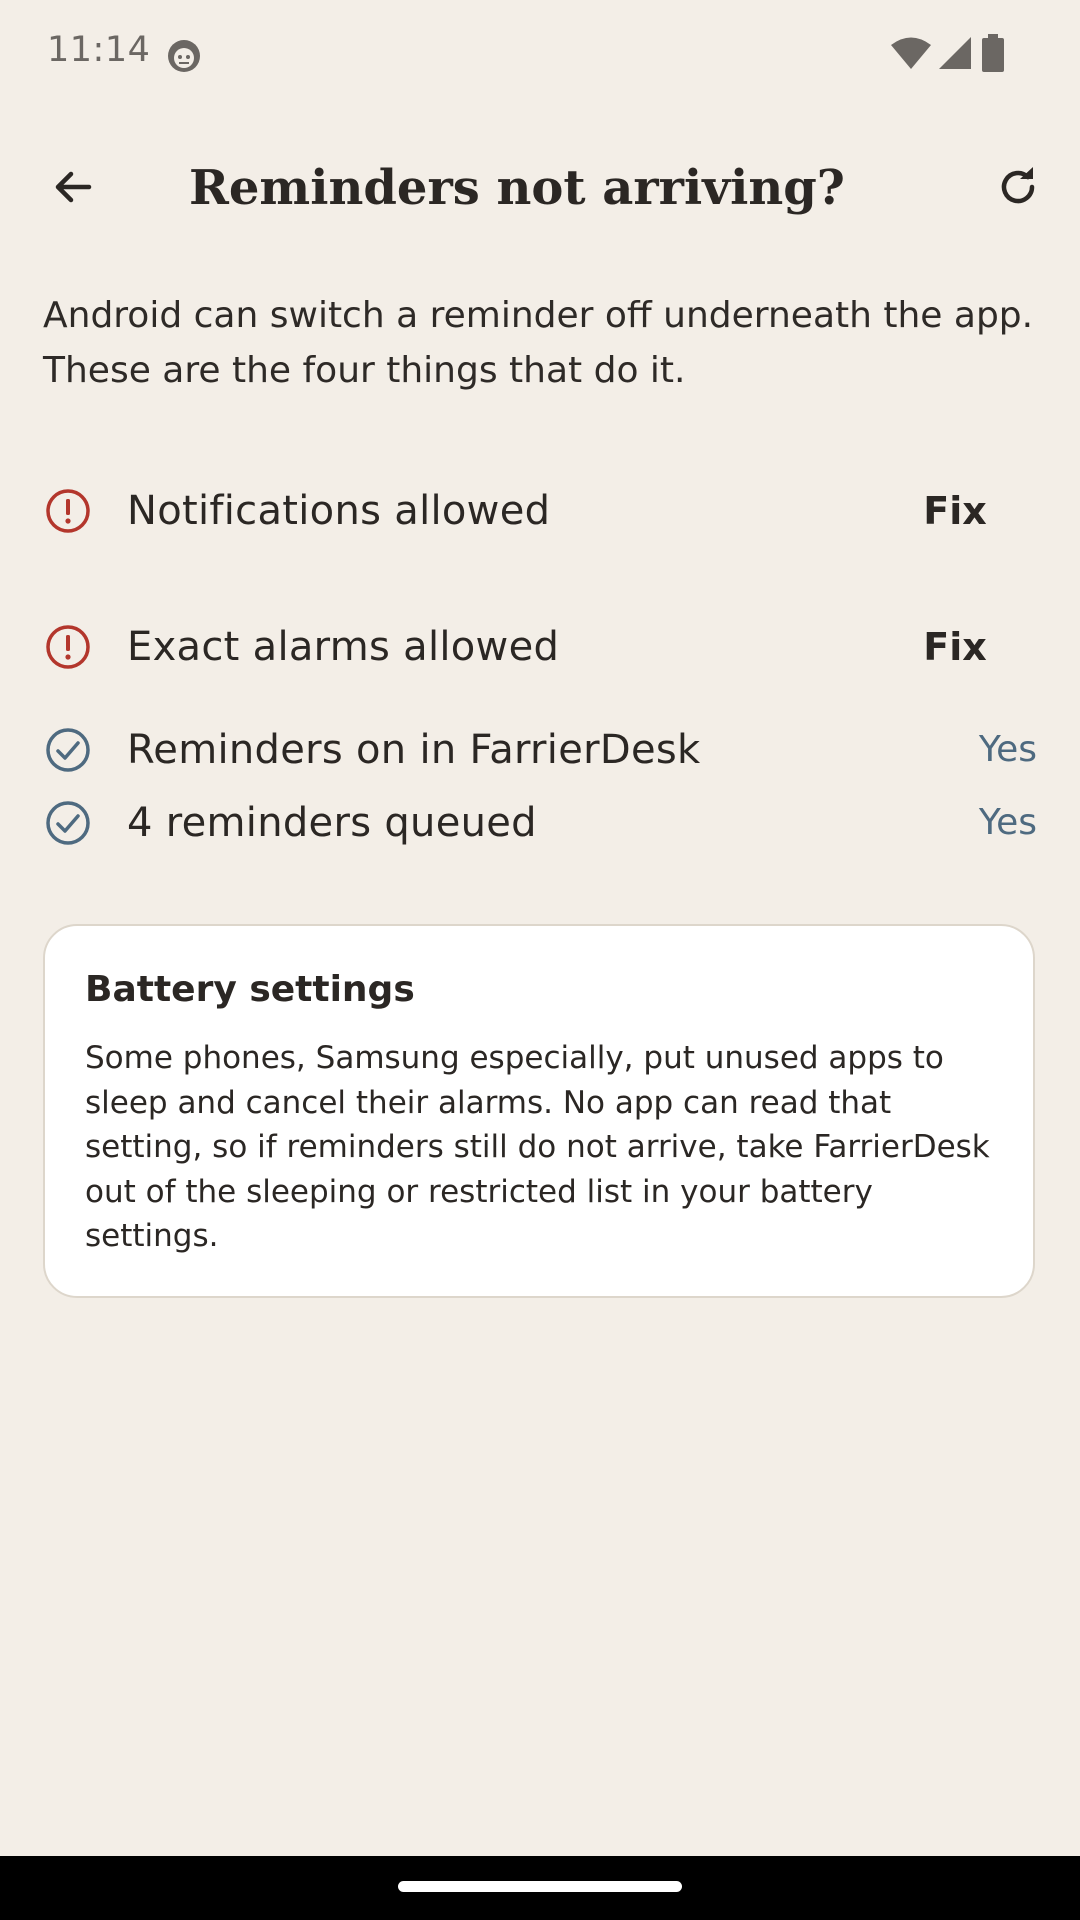 The image size is (1080, 1920). Describe the element at coordinates (343, 647) in the screenshot. I see `check-label: Exact alarms allowed` at that location.